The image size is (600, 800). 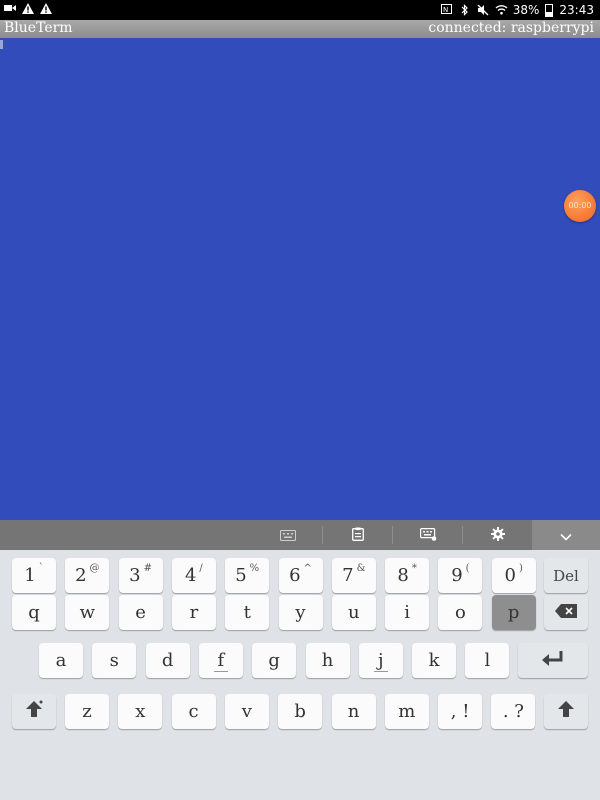 I want to click on key-l: l, so click(x=487, y=660).